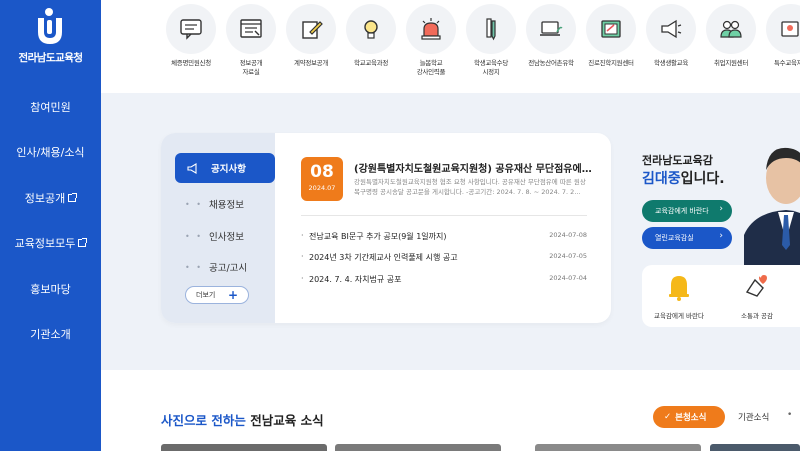  Describe the element at coordinates (322, 188) in the screenshot. I see `date-year-month: 2024.07` at that location.